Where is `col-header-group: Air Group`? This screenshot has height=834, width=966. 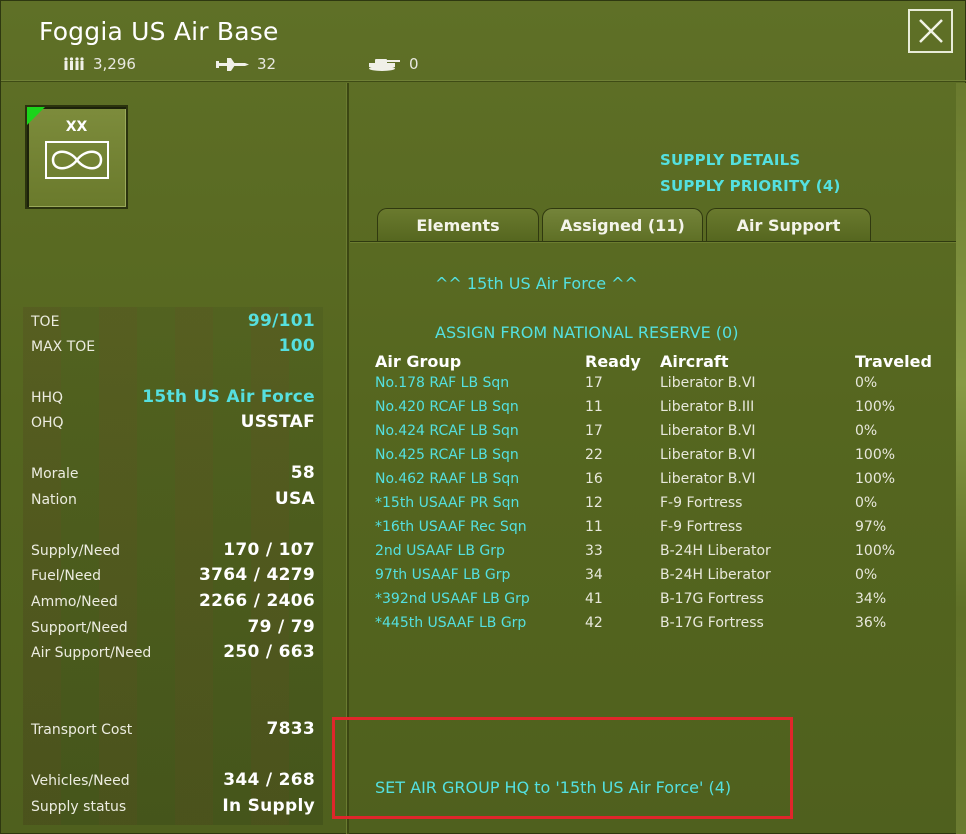
col-header-group: Air Group is located at coordinates (418, 361).